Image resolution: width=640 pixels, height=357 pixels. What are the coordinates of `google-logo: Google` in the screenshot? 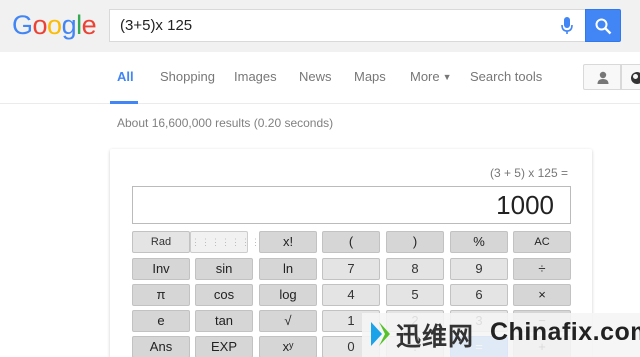 It's located at (54, 25).